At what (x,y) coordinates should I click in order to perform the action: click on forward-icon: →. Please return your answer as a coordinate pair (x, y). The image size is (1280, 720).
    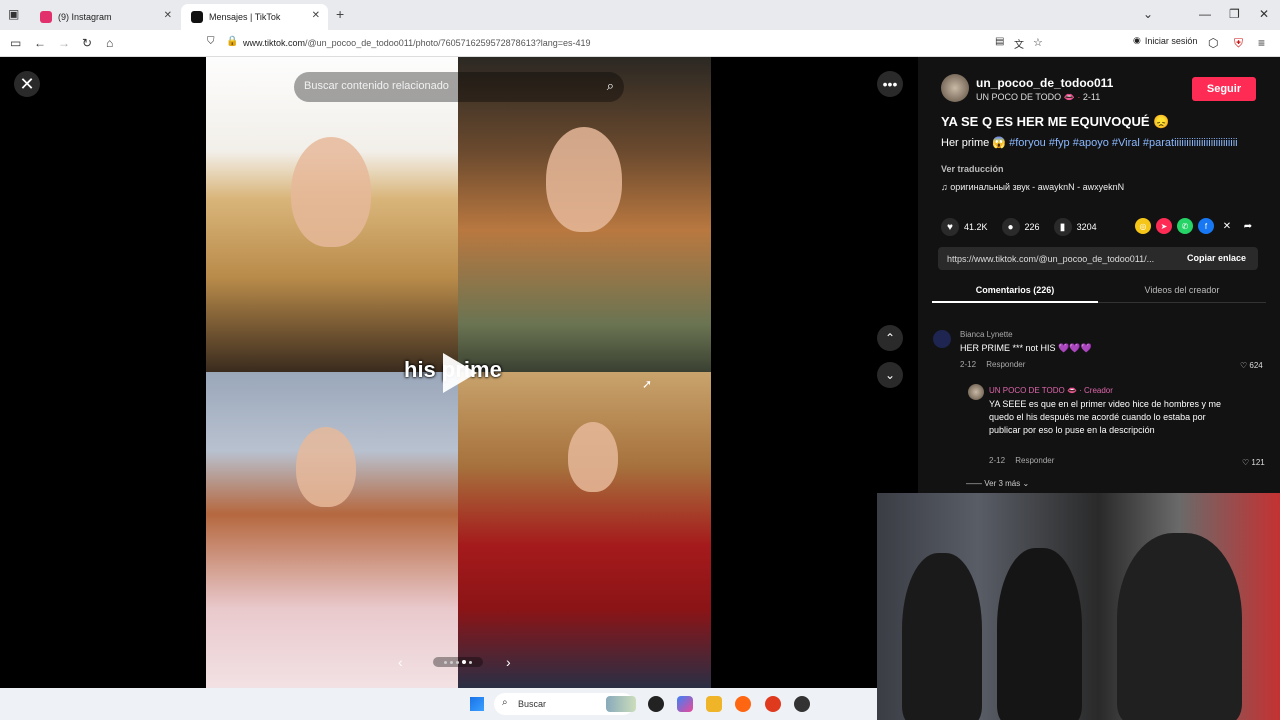
    Looking at the image, I should click on (64, 43).